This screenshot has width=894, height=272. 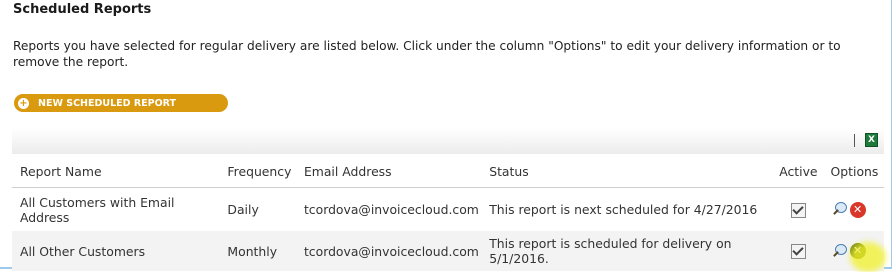 I want to click on options-cell: ✕, so click(x=853, y=209).